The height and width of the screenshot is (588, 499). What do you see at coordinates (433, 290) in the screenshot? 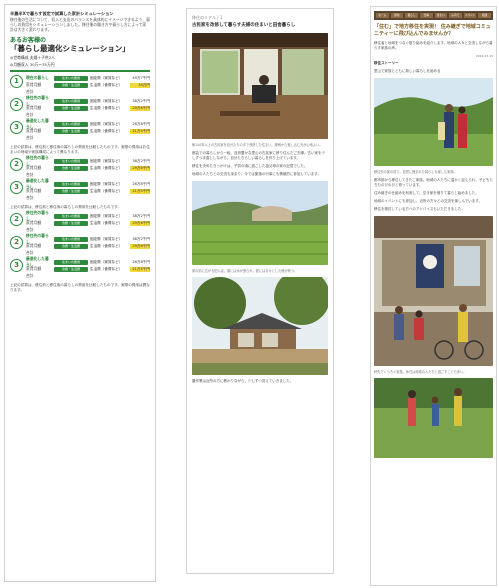
I see `porch-photo` at bounding box center [433, 290].